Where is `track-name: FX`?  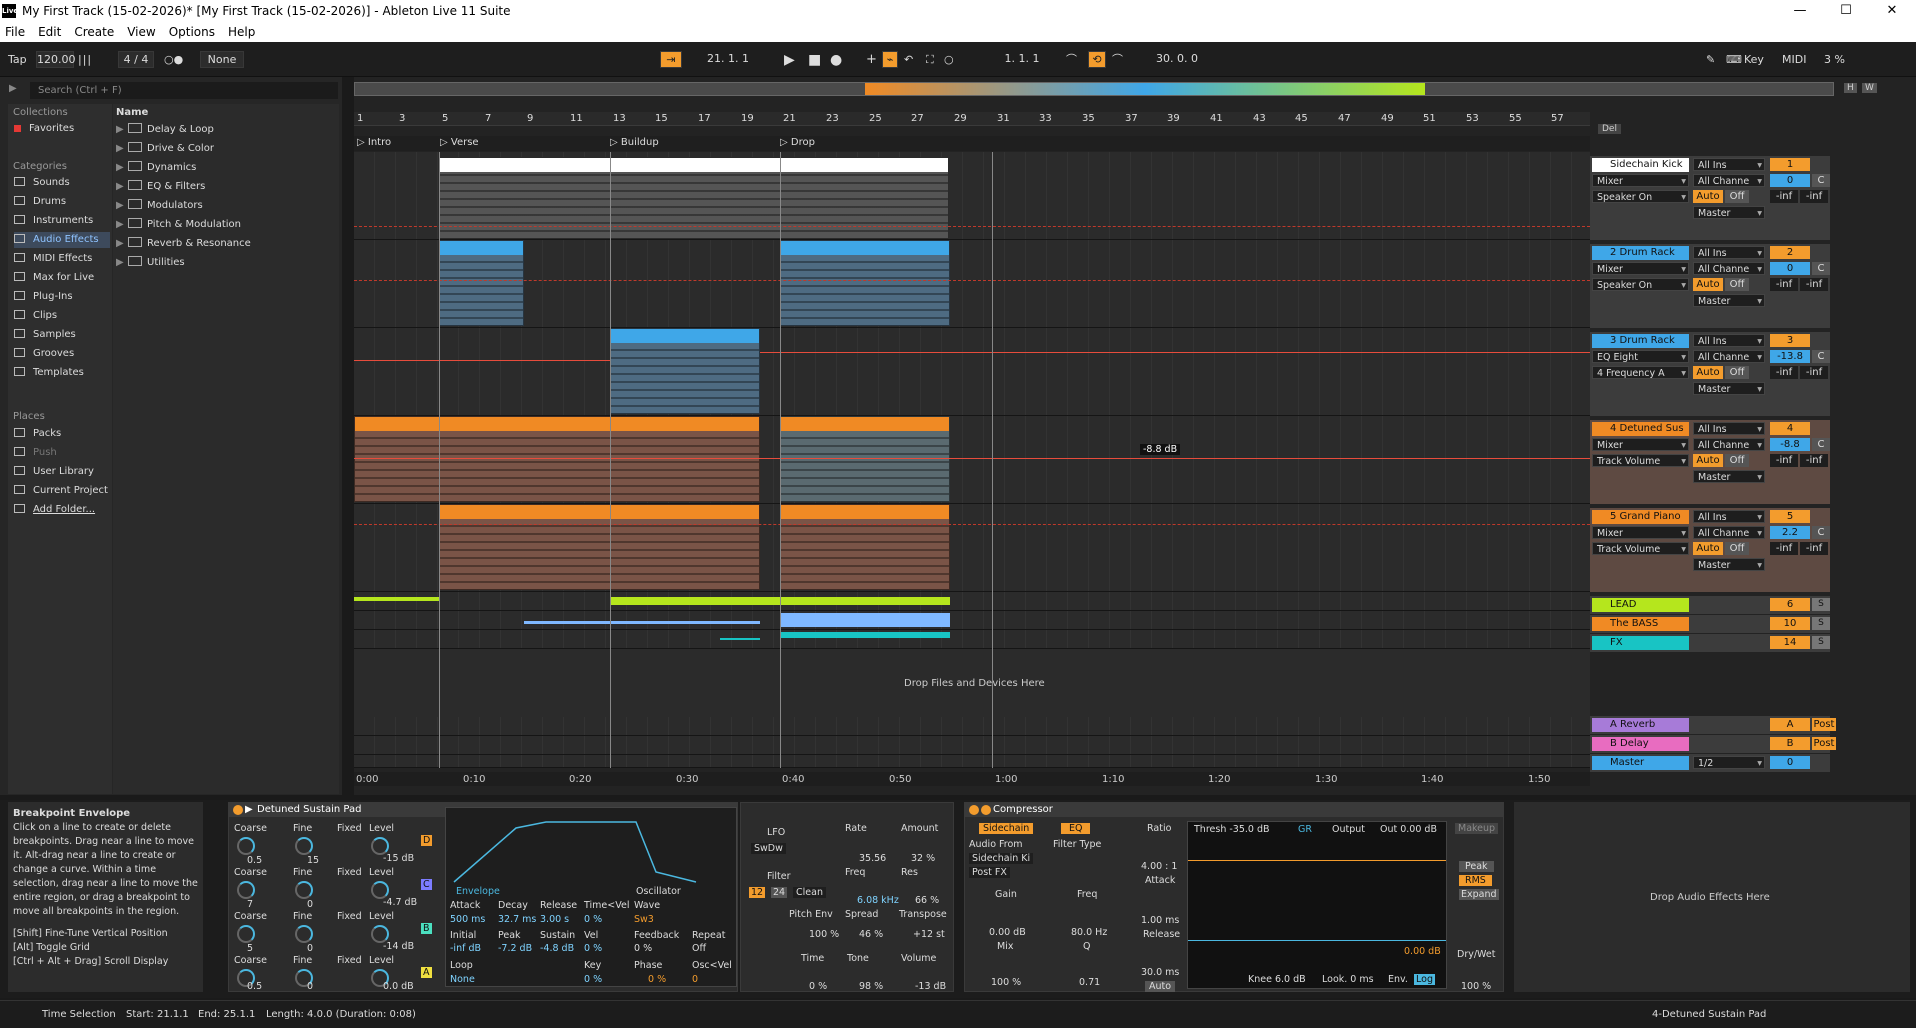
track-name: FX is located at coordinates (1640, 643).